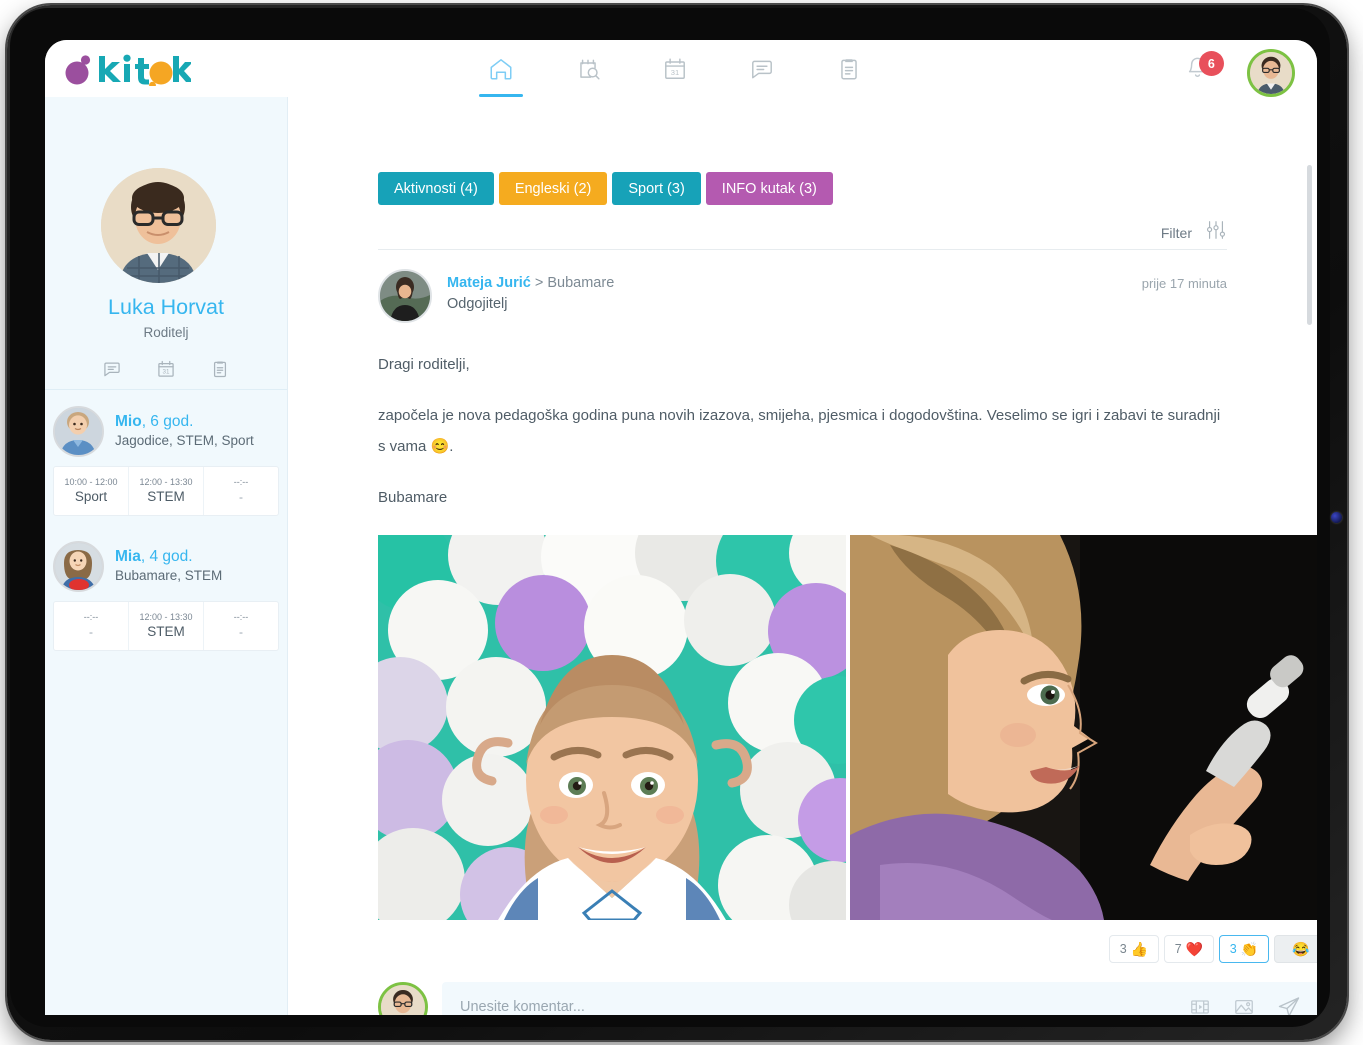 The image size is (1363, 1045). I want to click on send-icon, so click(1289, 1005).